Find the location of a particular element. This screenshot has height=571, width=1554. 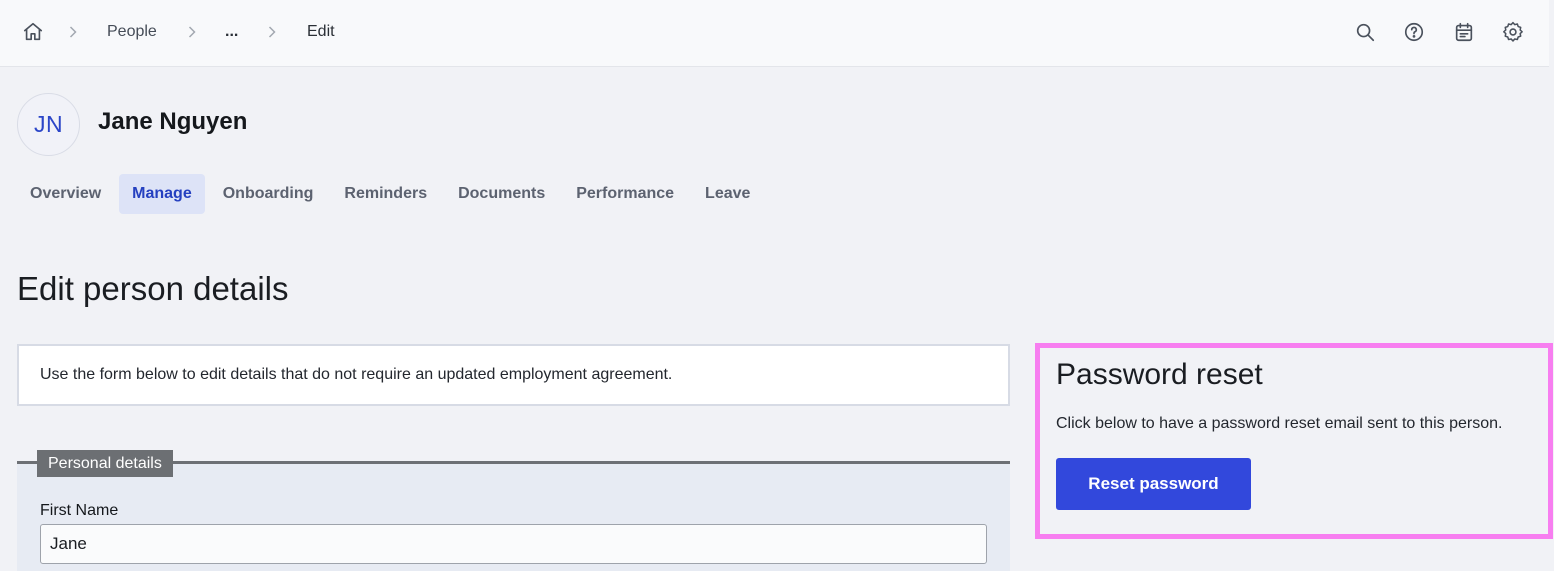

breadcrumb-people-link: People is located at coordinates (132, 32).